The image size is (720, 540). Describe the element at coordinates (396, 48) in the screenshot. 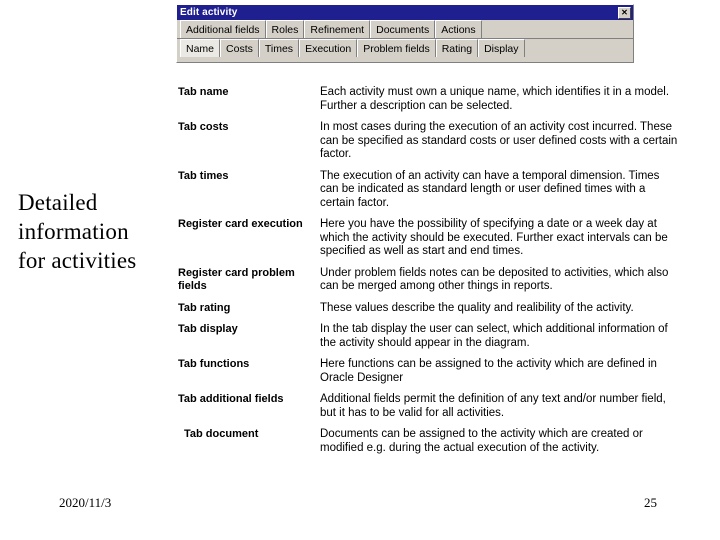

I see `tab-problem-fields: Problem fields` at that location.